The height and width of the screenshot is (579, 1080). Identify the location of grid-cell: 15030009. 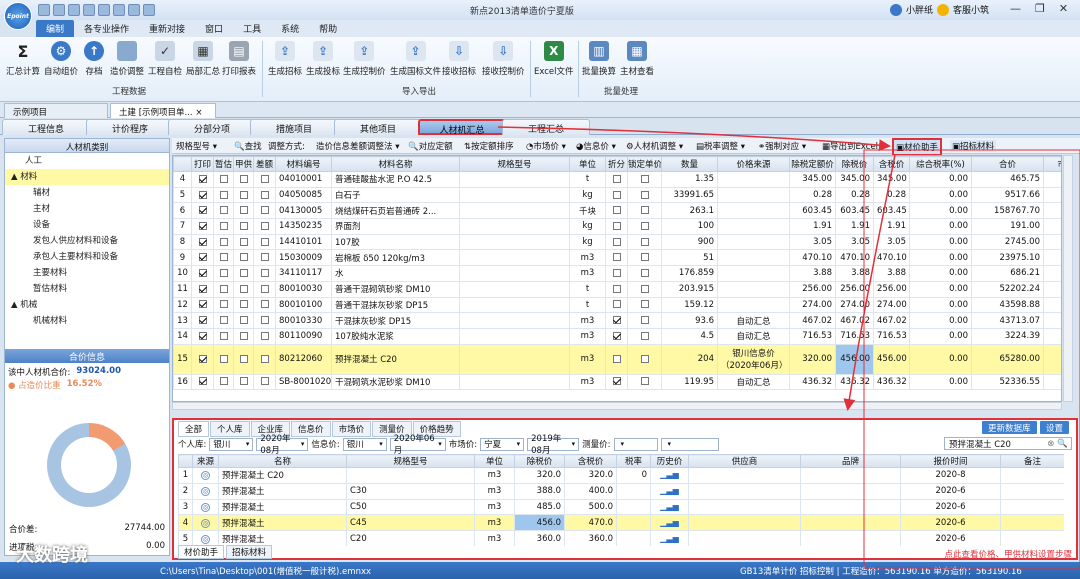
(303, 258).